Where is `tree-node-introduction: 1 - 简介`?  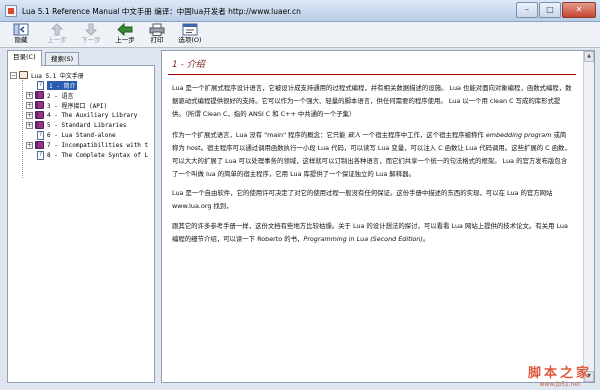 tree-node-introduction: 1 - 简介 is located at coordinates (57, 85).